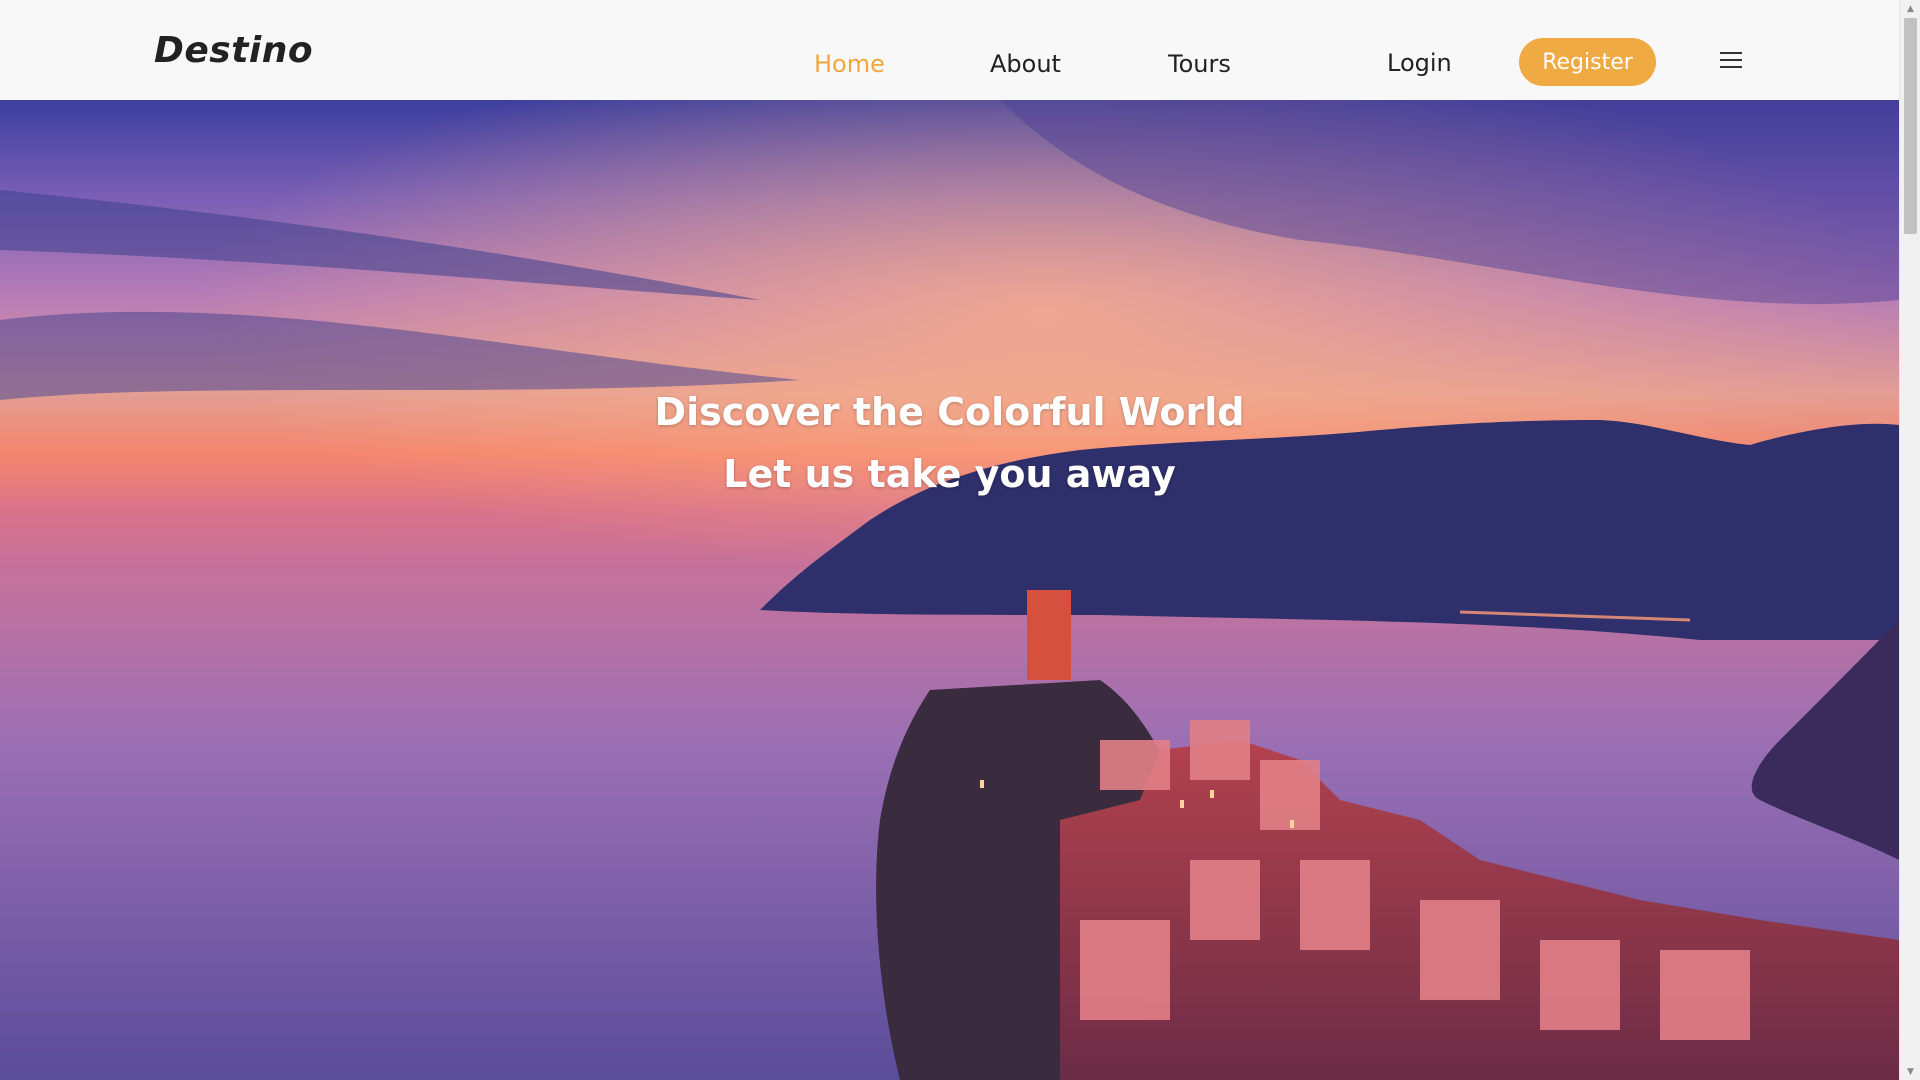 The width and height of the screenshot is (1920, 1080). Describe the element at coordinates (949, 474) in the screenshot. I see `hero-subtitle: Let us take you away` at that location.